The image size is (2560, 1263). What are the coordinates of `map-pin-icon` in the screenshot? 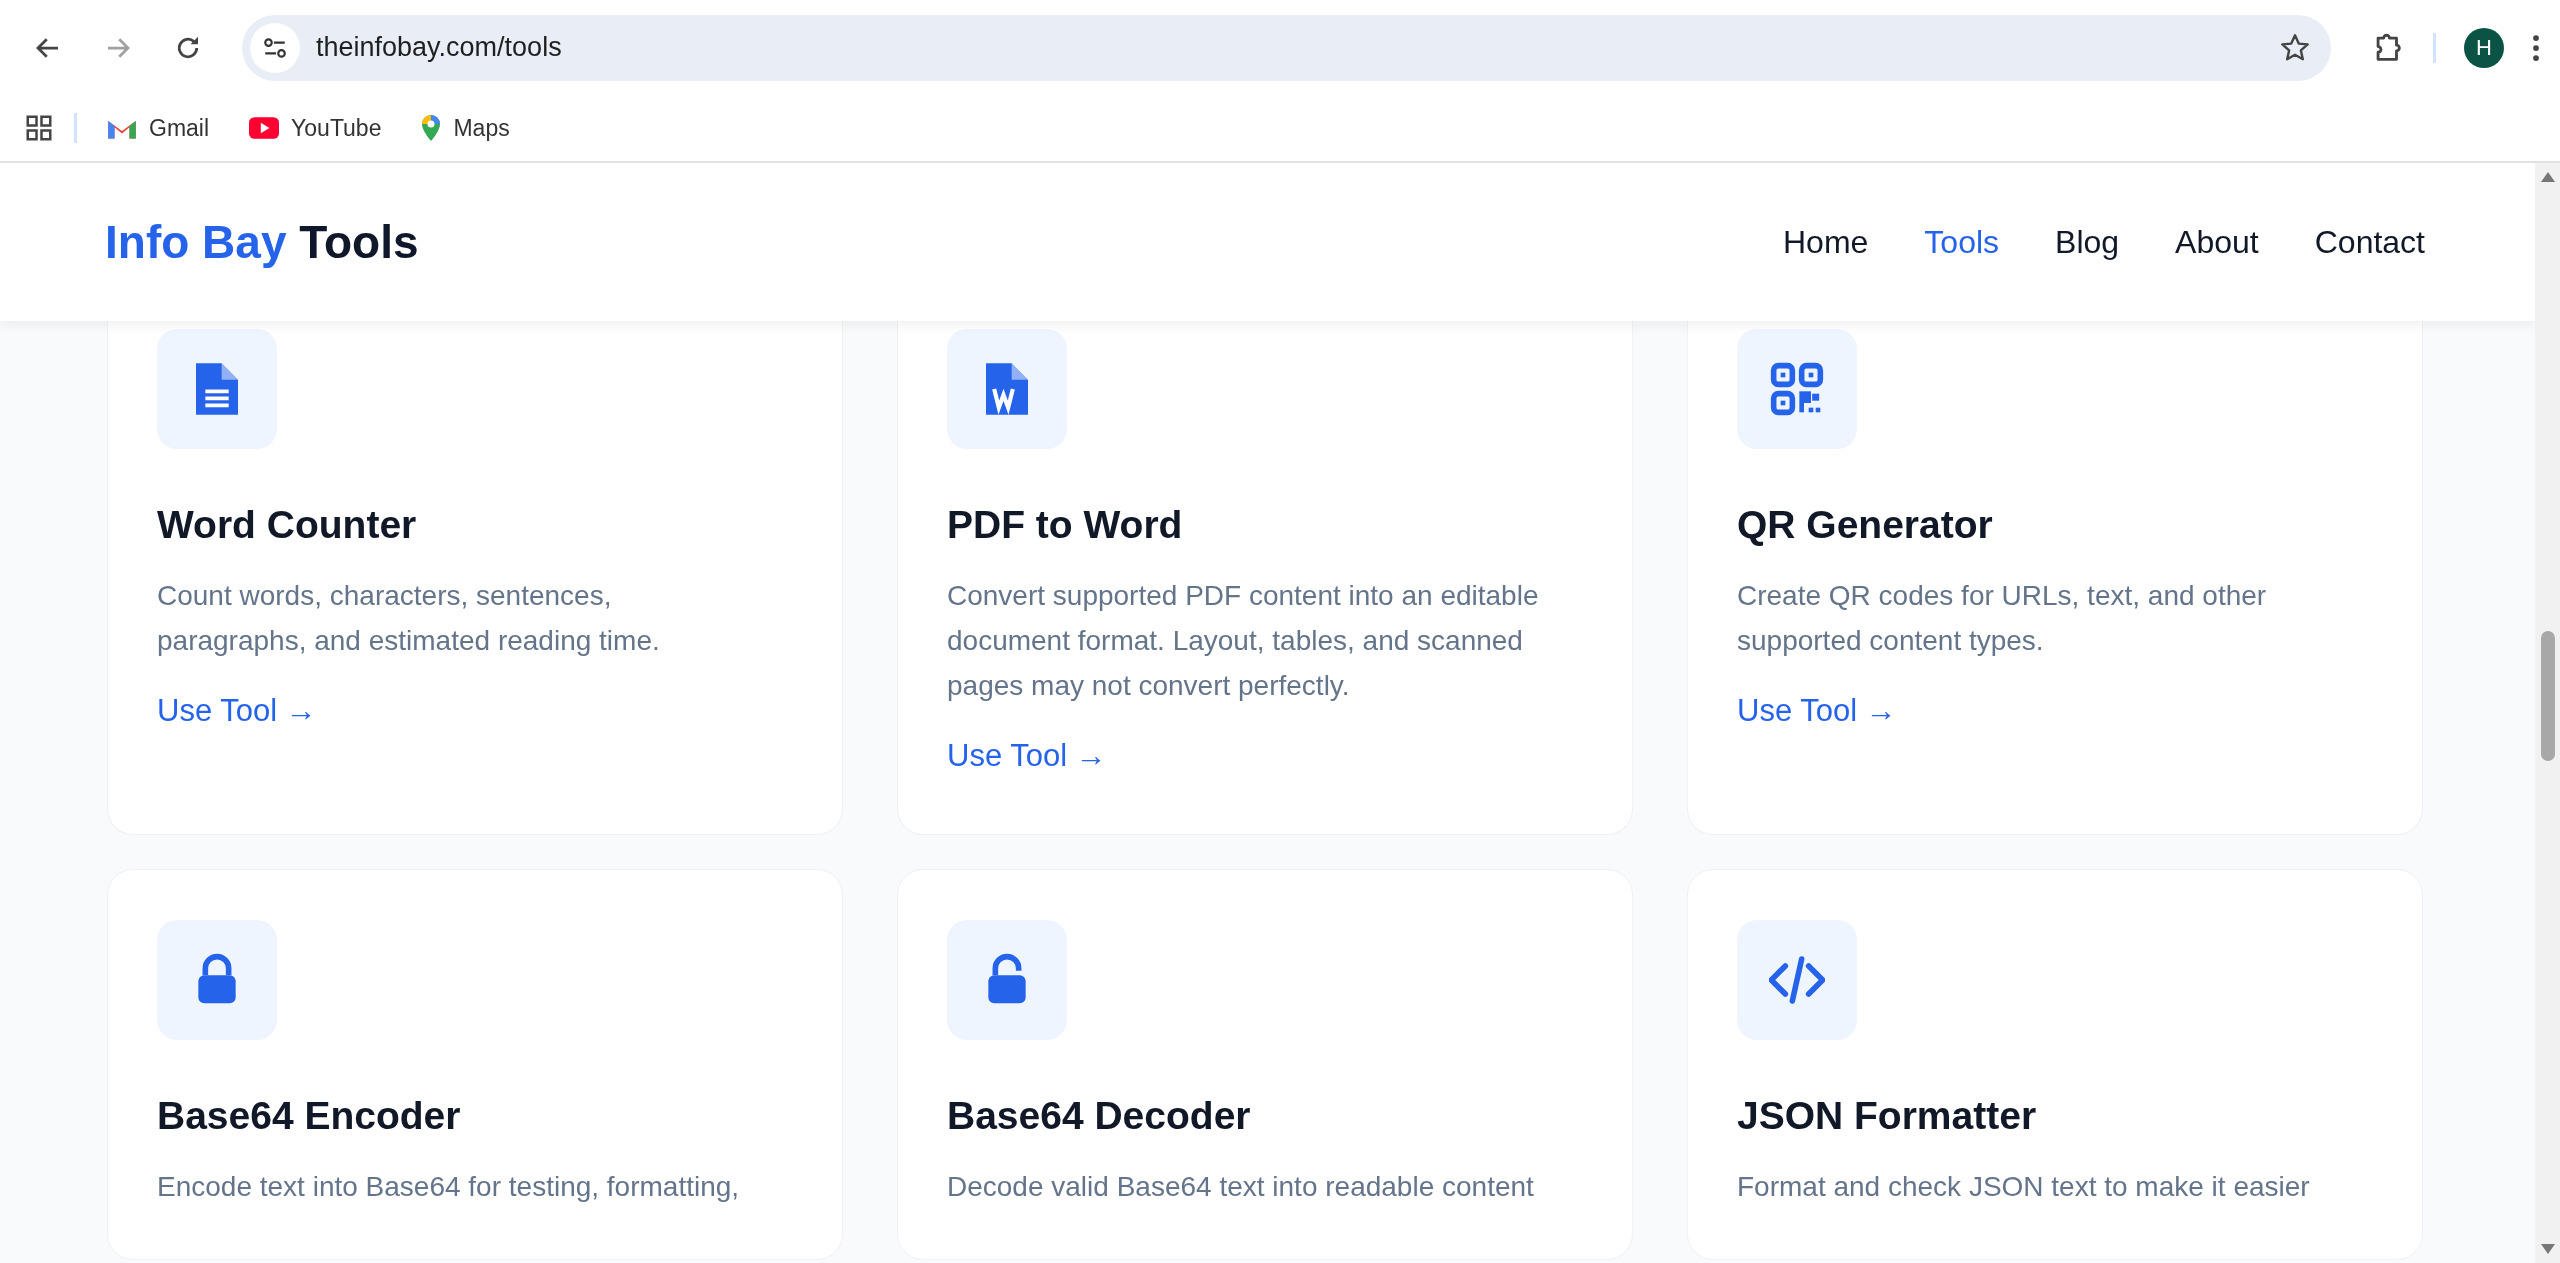 It's located at (431, 128).